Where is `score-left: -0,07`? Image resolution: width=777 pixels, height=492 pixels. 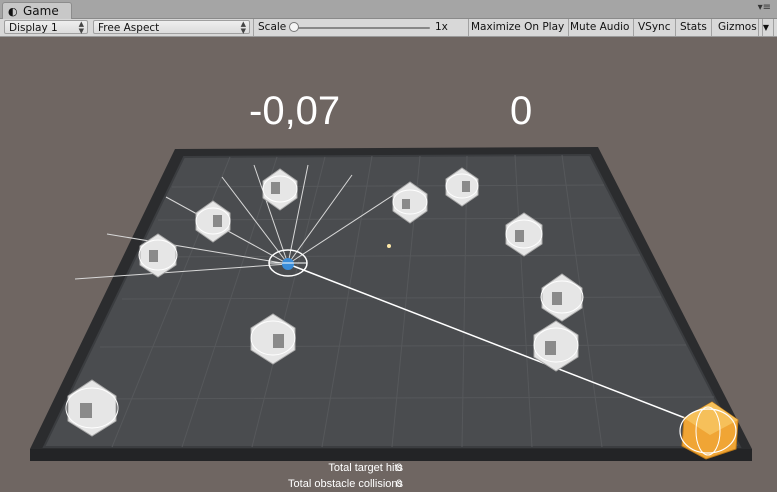 score-left: -0,07 is located at coordinates (295, 111).